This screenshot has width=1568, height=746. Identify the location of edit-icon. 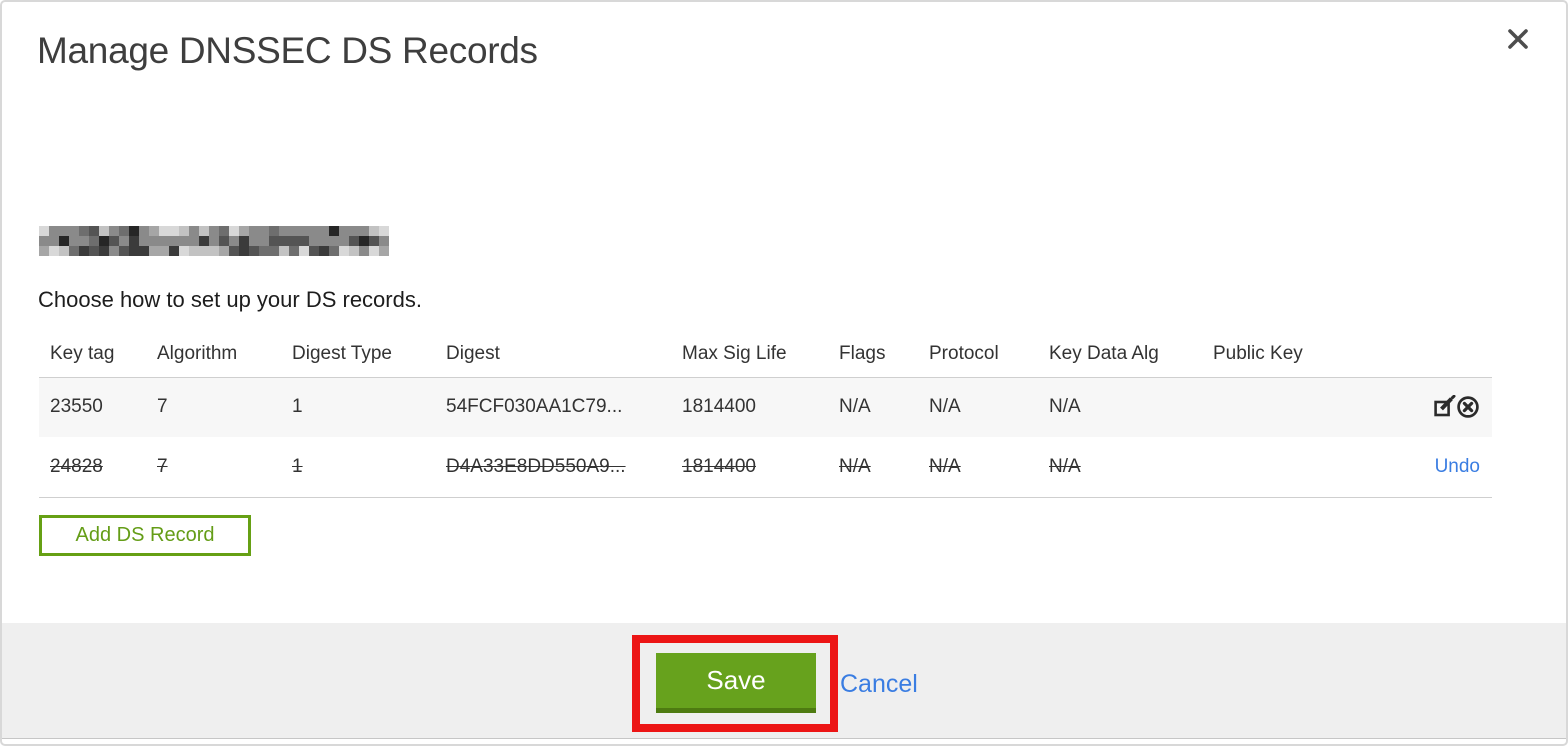
(1444, 408).